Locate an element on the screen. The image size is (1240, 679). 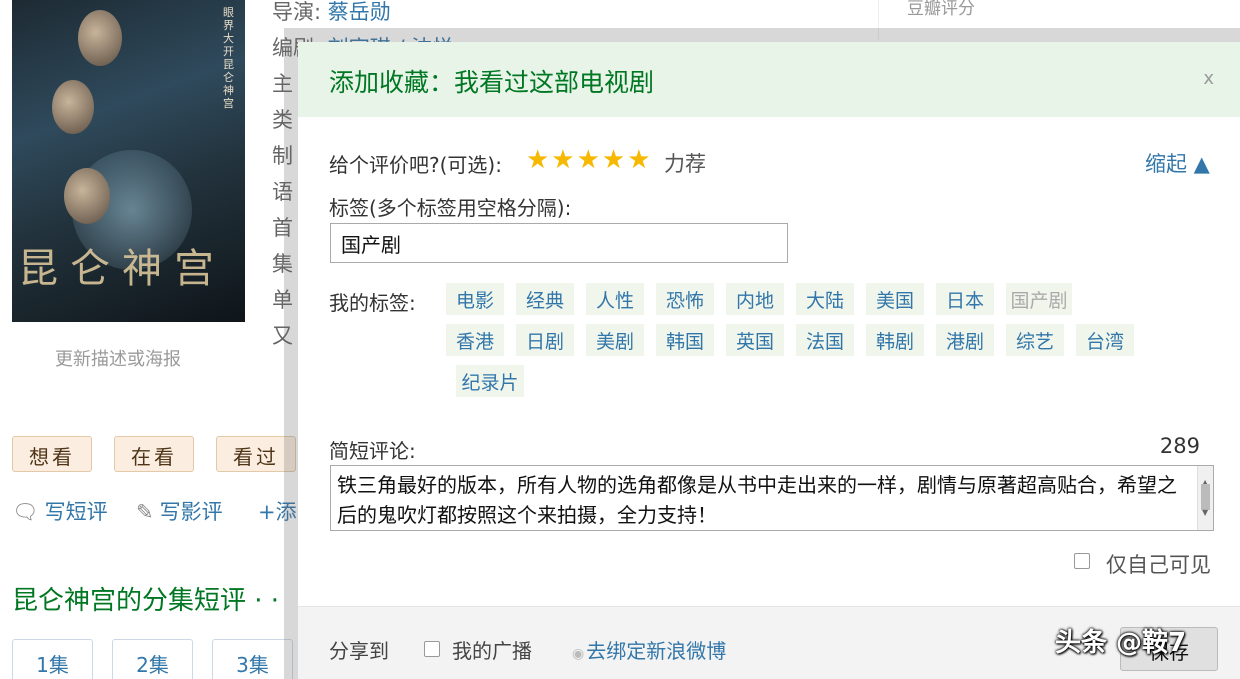
tags-input is located at coordinates (559, 243).